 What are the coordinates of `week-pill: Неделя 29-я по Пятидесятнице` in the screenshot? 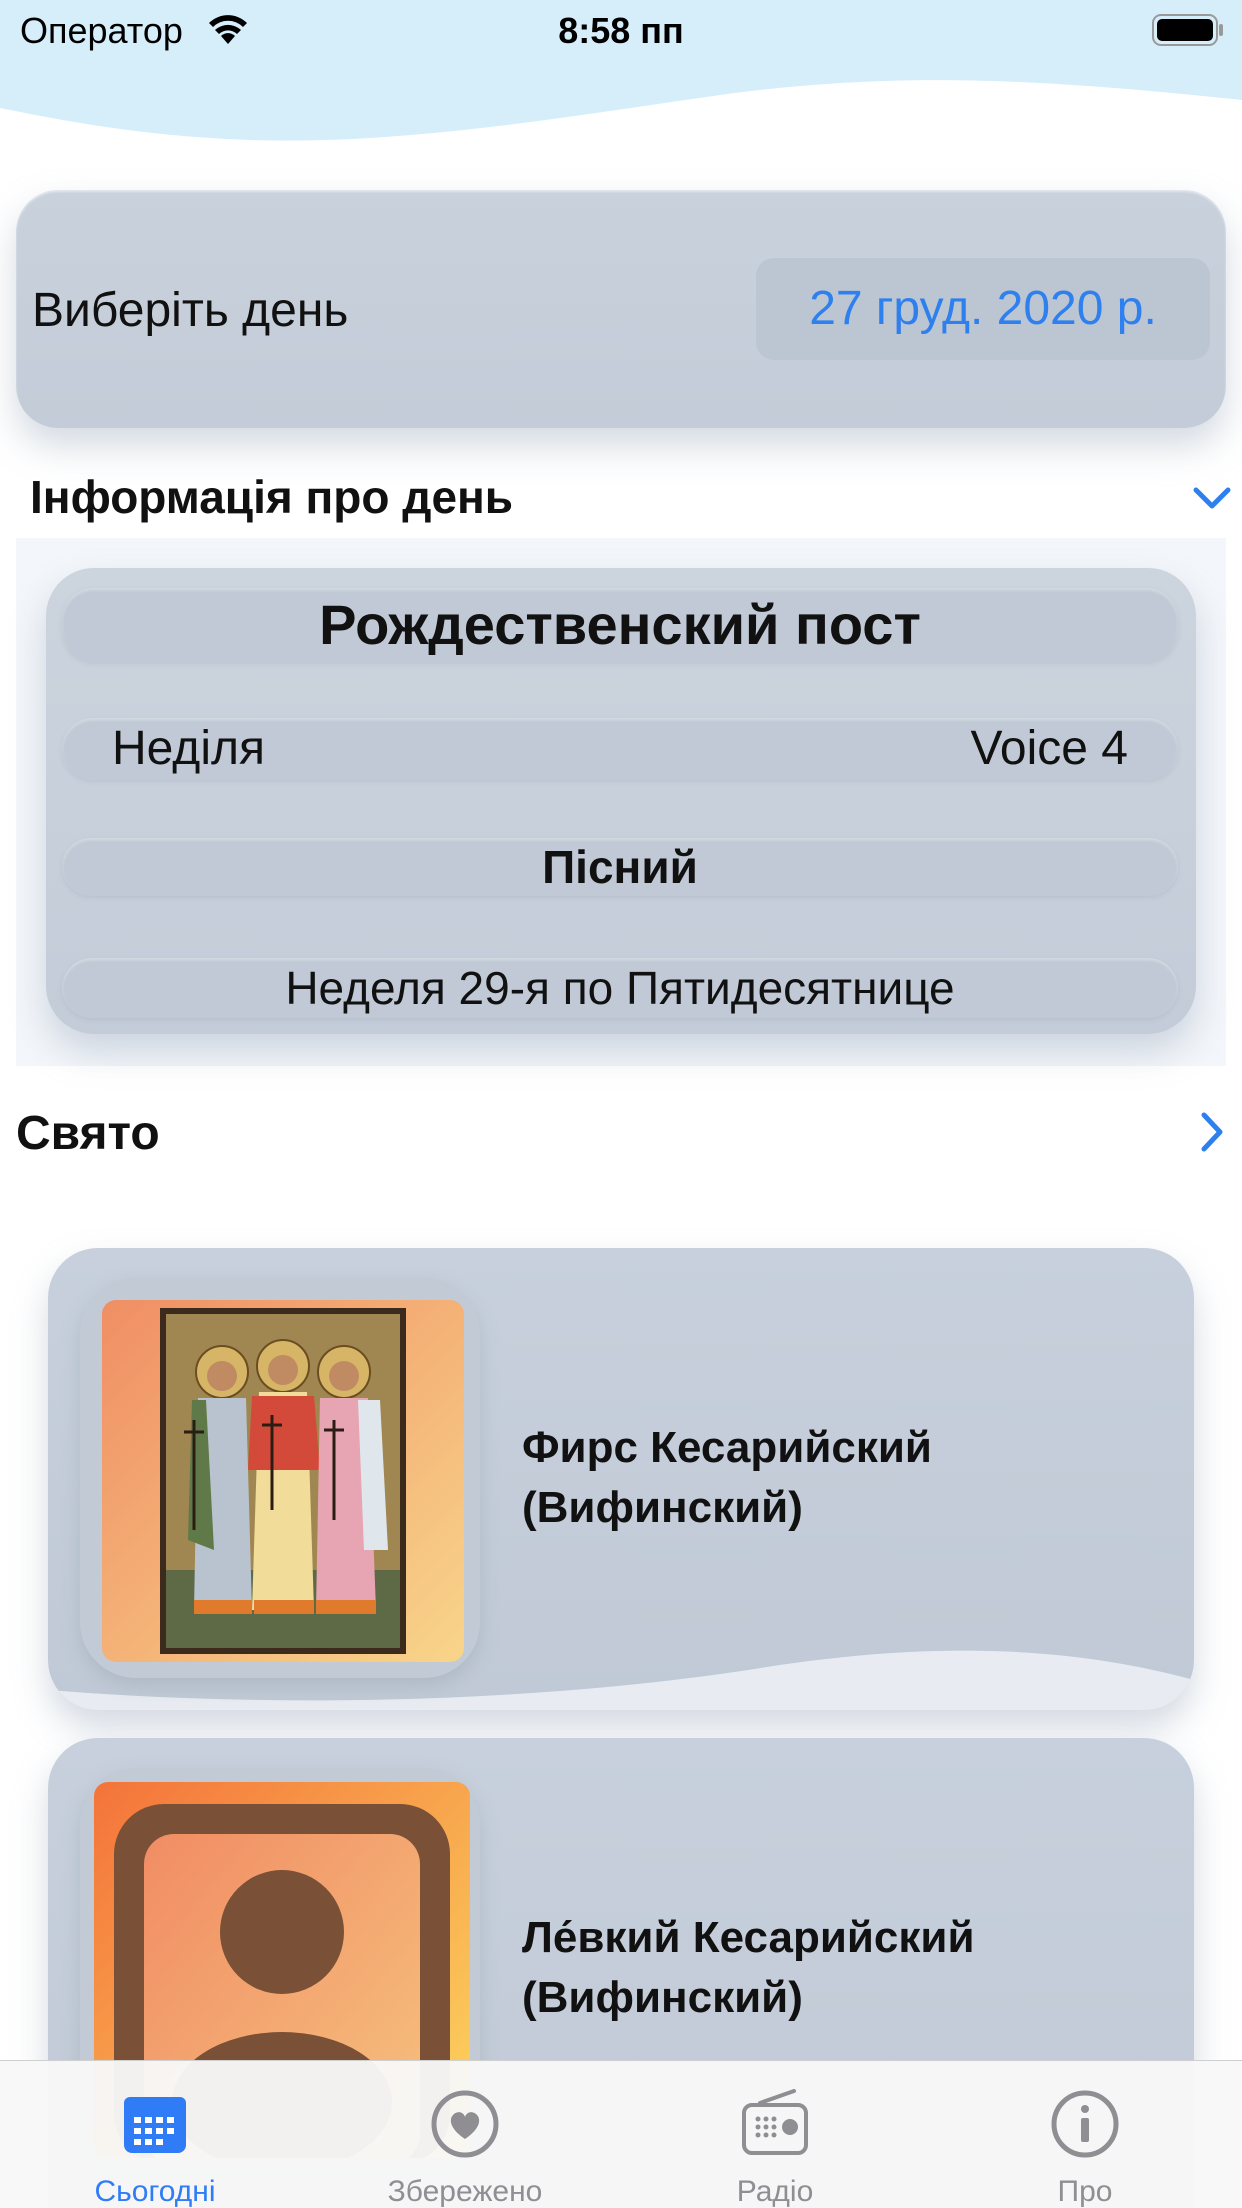 It's located at (620, 988).